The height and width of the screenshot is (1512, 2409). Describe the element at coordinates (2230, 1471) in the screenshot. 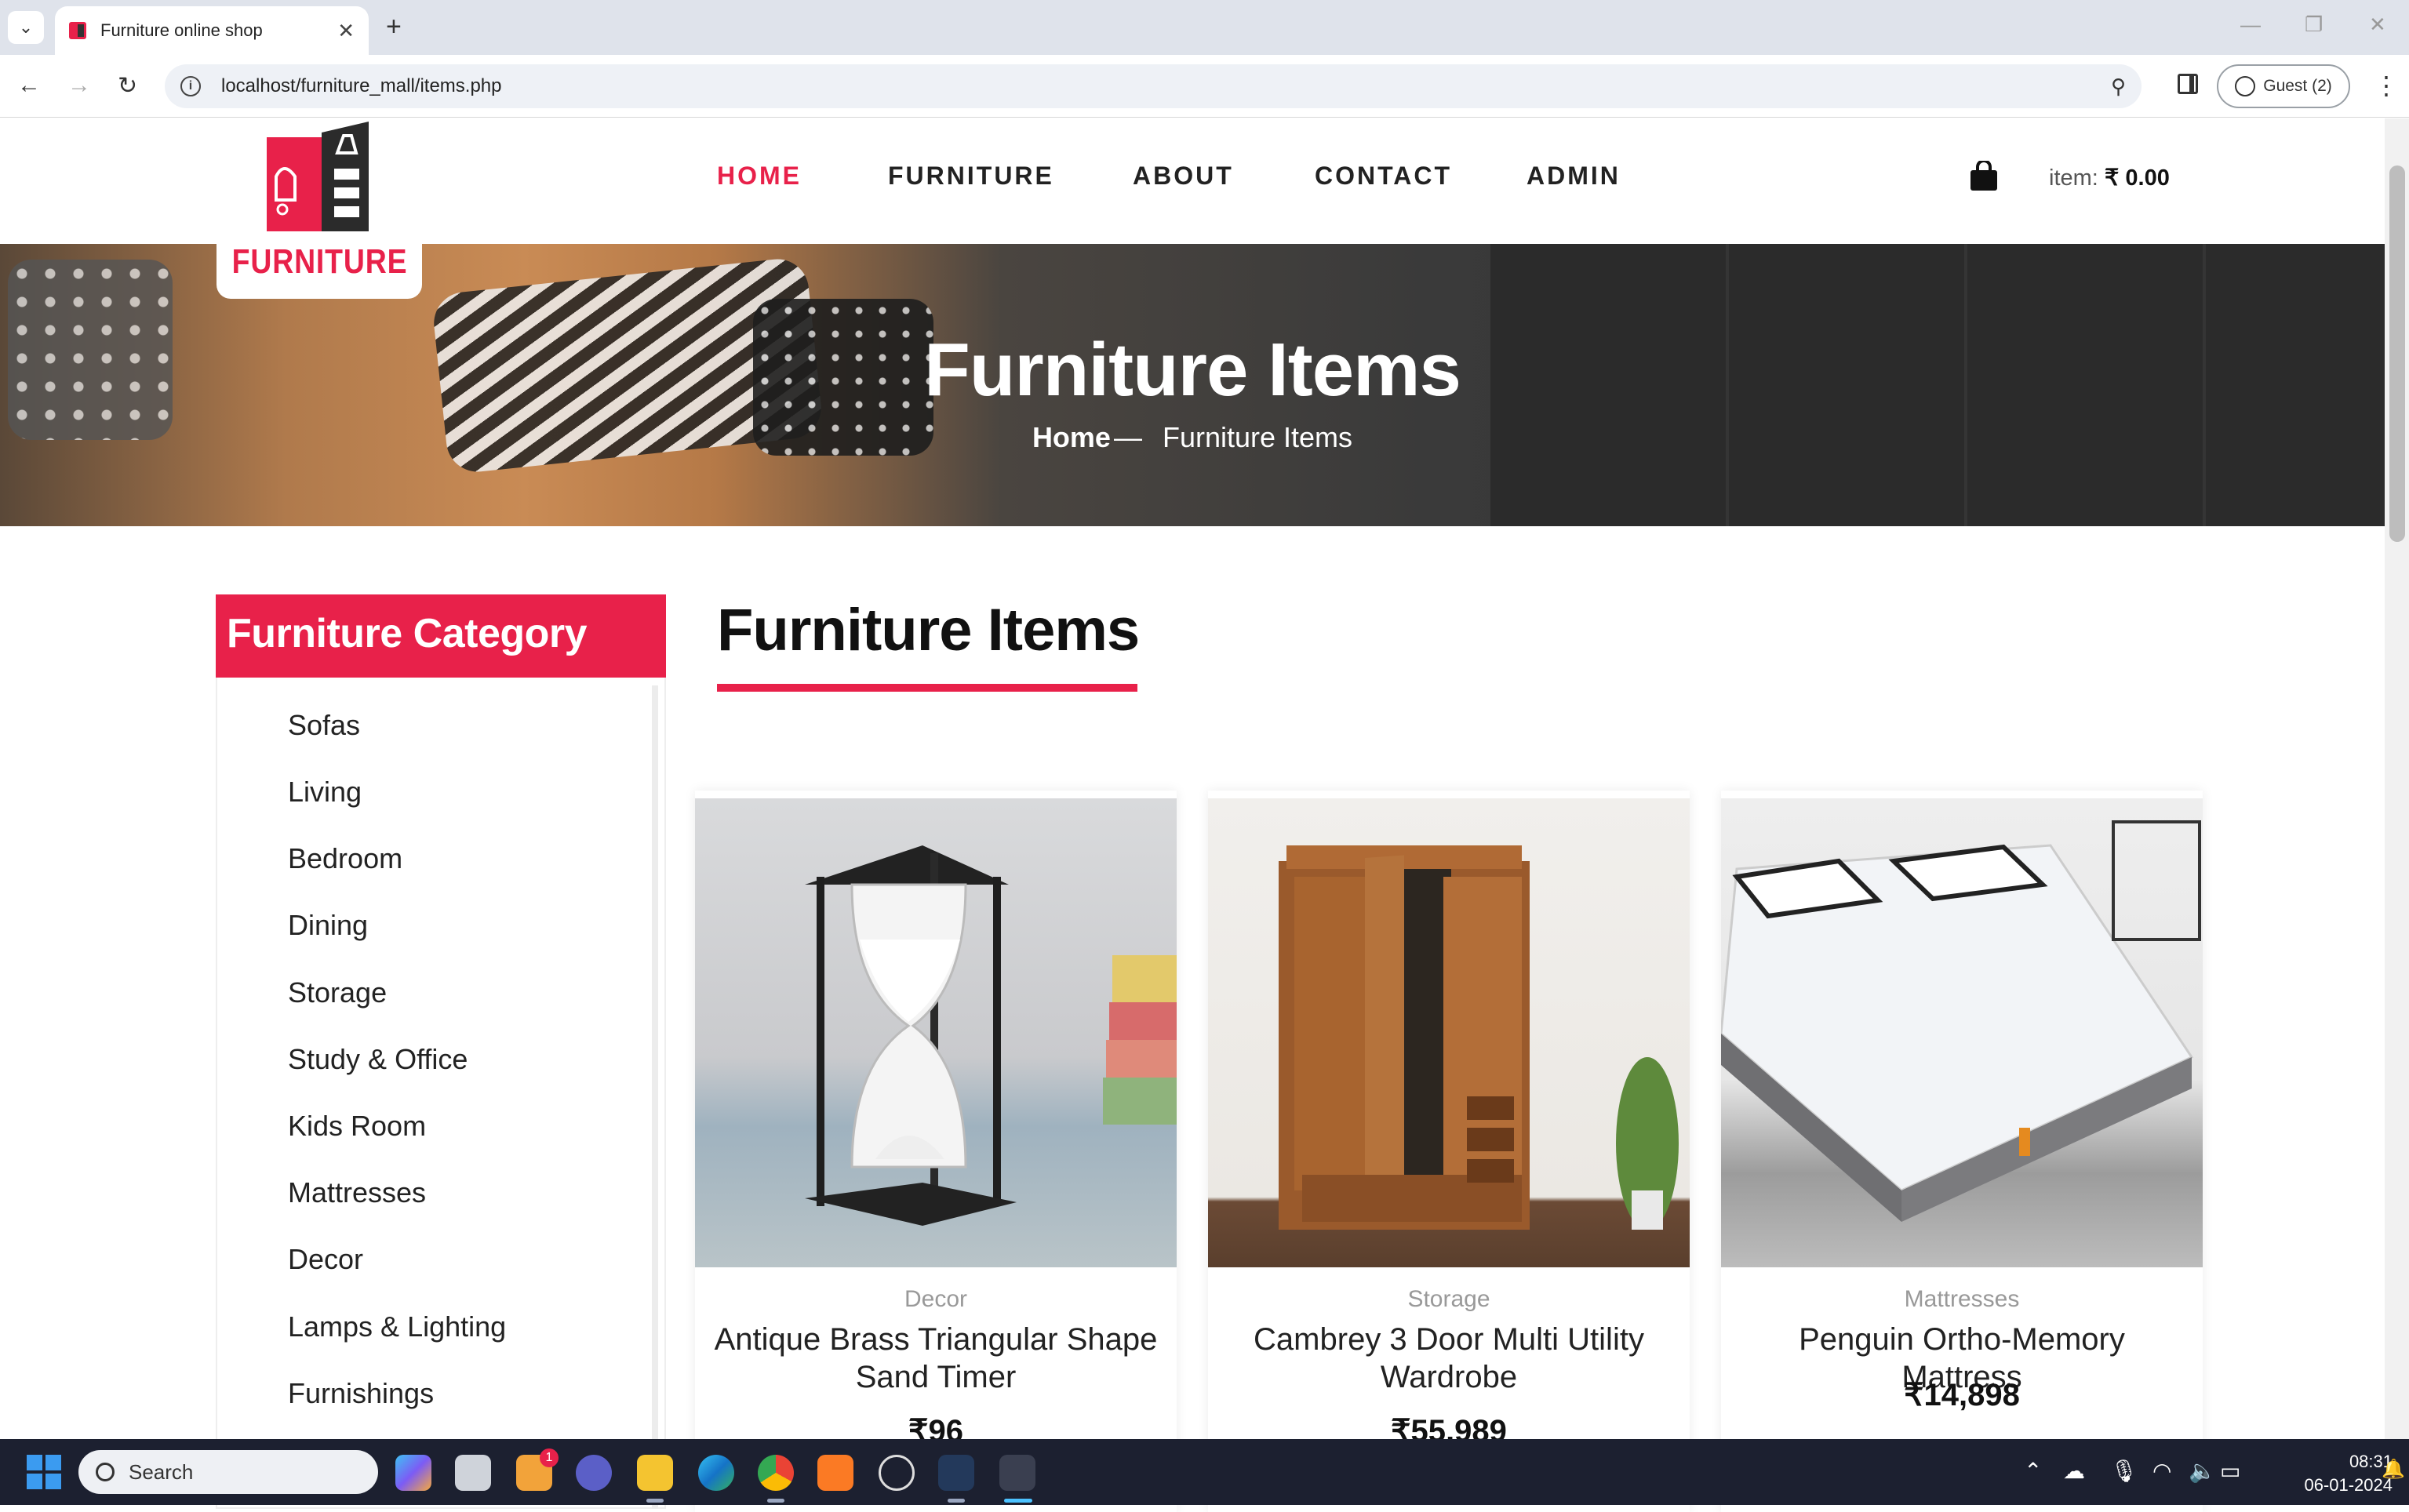

I see `battery-icon: ▭` at that location.